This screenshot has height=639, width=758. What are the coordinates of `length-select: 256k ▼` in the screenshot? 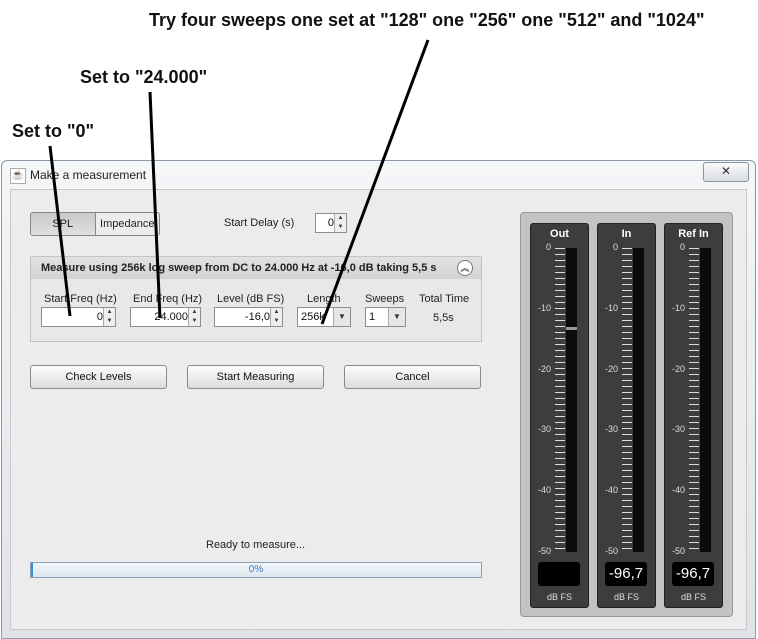 It's located at (324, 317).